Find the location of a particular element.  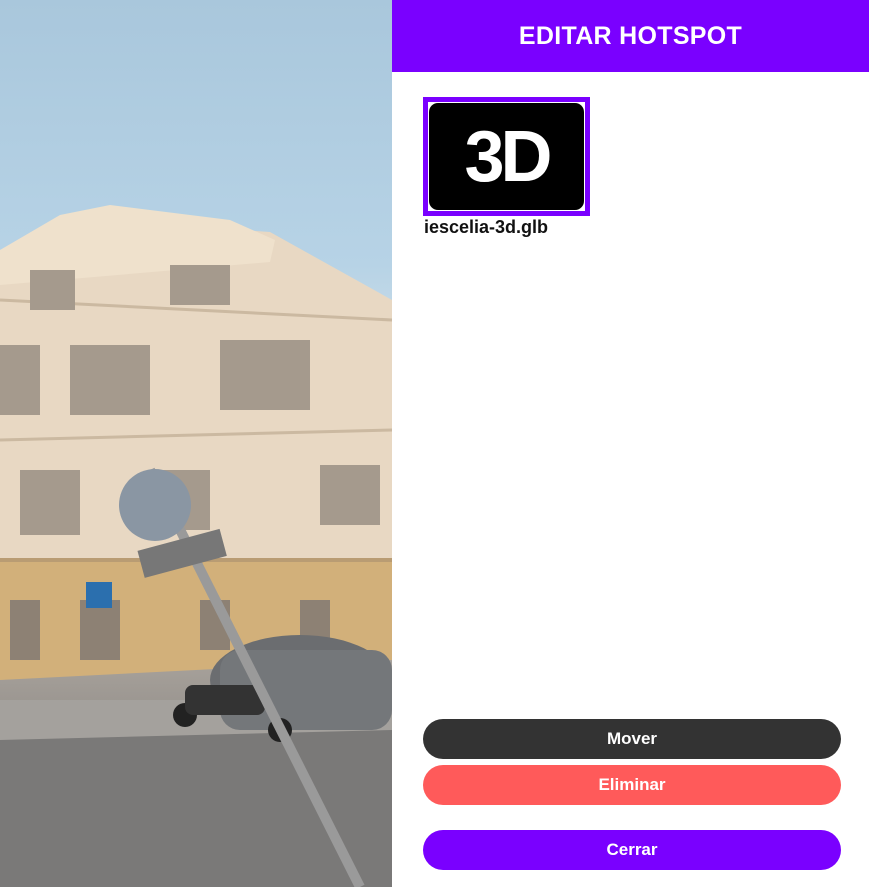

delete-button: Eliminar is located at coordinates (632, 785).